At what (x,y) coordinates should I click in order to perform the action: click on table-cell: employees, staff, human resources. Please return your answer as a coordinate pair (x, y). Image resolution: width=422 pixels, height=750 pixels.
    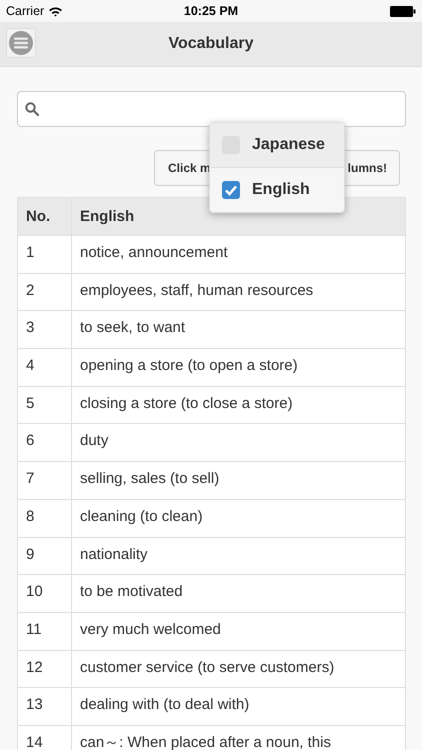
    Looking at the image, I should click on (239, 292).